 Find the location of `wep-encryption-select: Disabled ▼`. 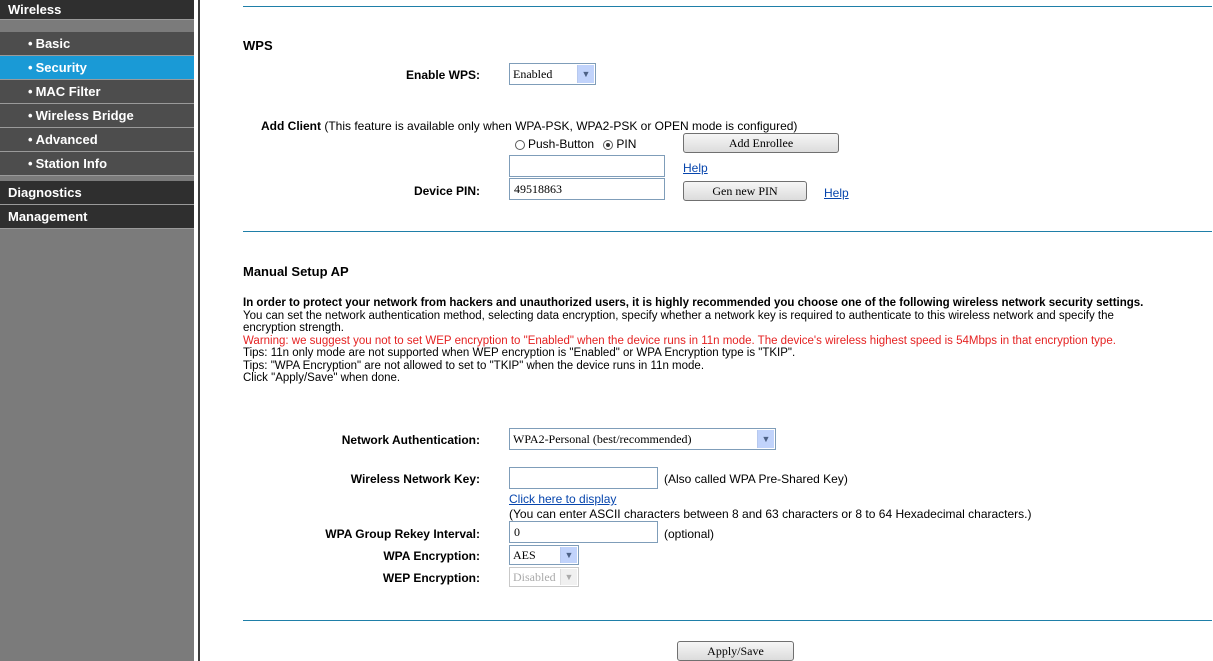

wep-encryption-select: Disabled ▼ is located at coordinates (544, 577).